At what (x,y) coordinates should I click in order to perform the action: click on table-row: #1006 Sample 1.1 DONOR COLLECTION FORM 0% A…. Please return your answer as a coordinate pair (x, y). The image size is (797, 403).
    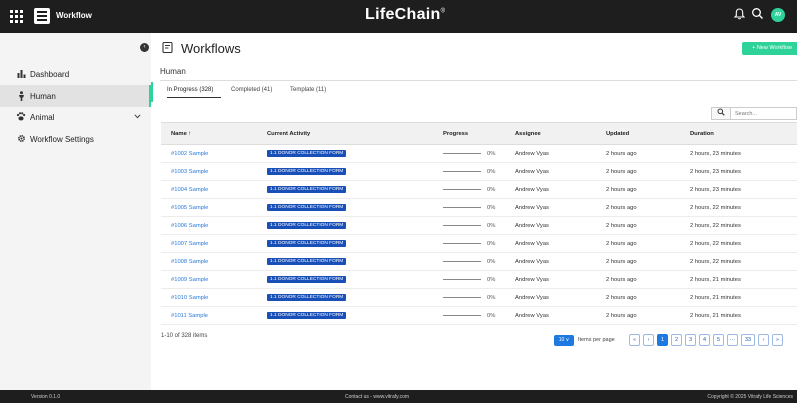
    Looking at the image, I should click on (479, 225).